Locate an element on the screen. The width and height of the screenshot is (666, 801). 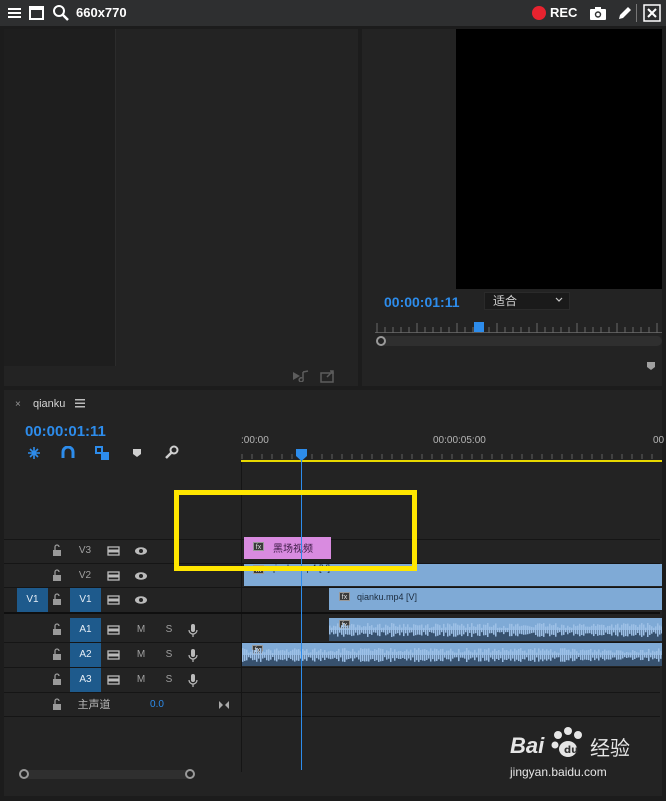
panel-menu-icon is located at coordinates (80, 403).